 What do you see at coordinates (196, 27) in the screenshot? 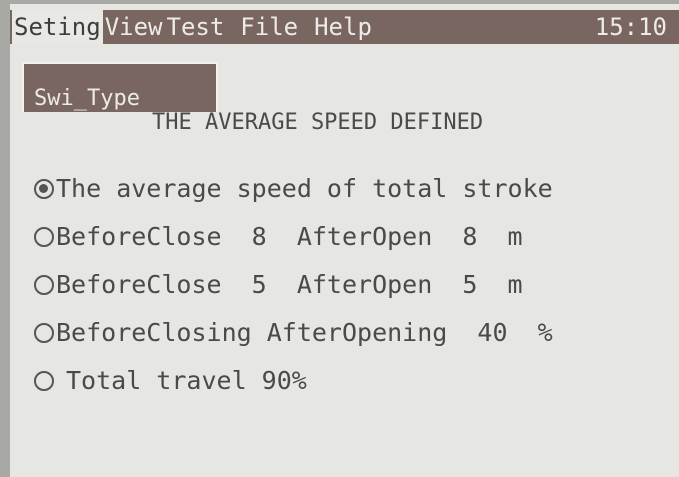
I see `menu-test: Test` at bounding box center [196, 27].